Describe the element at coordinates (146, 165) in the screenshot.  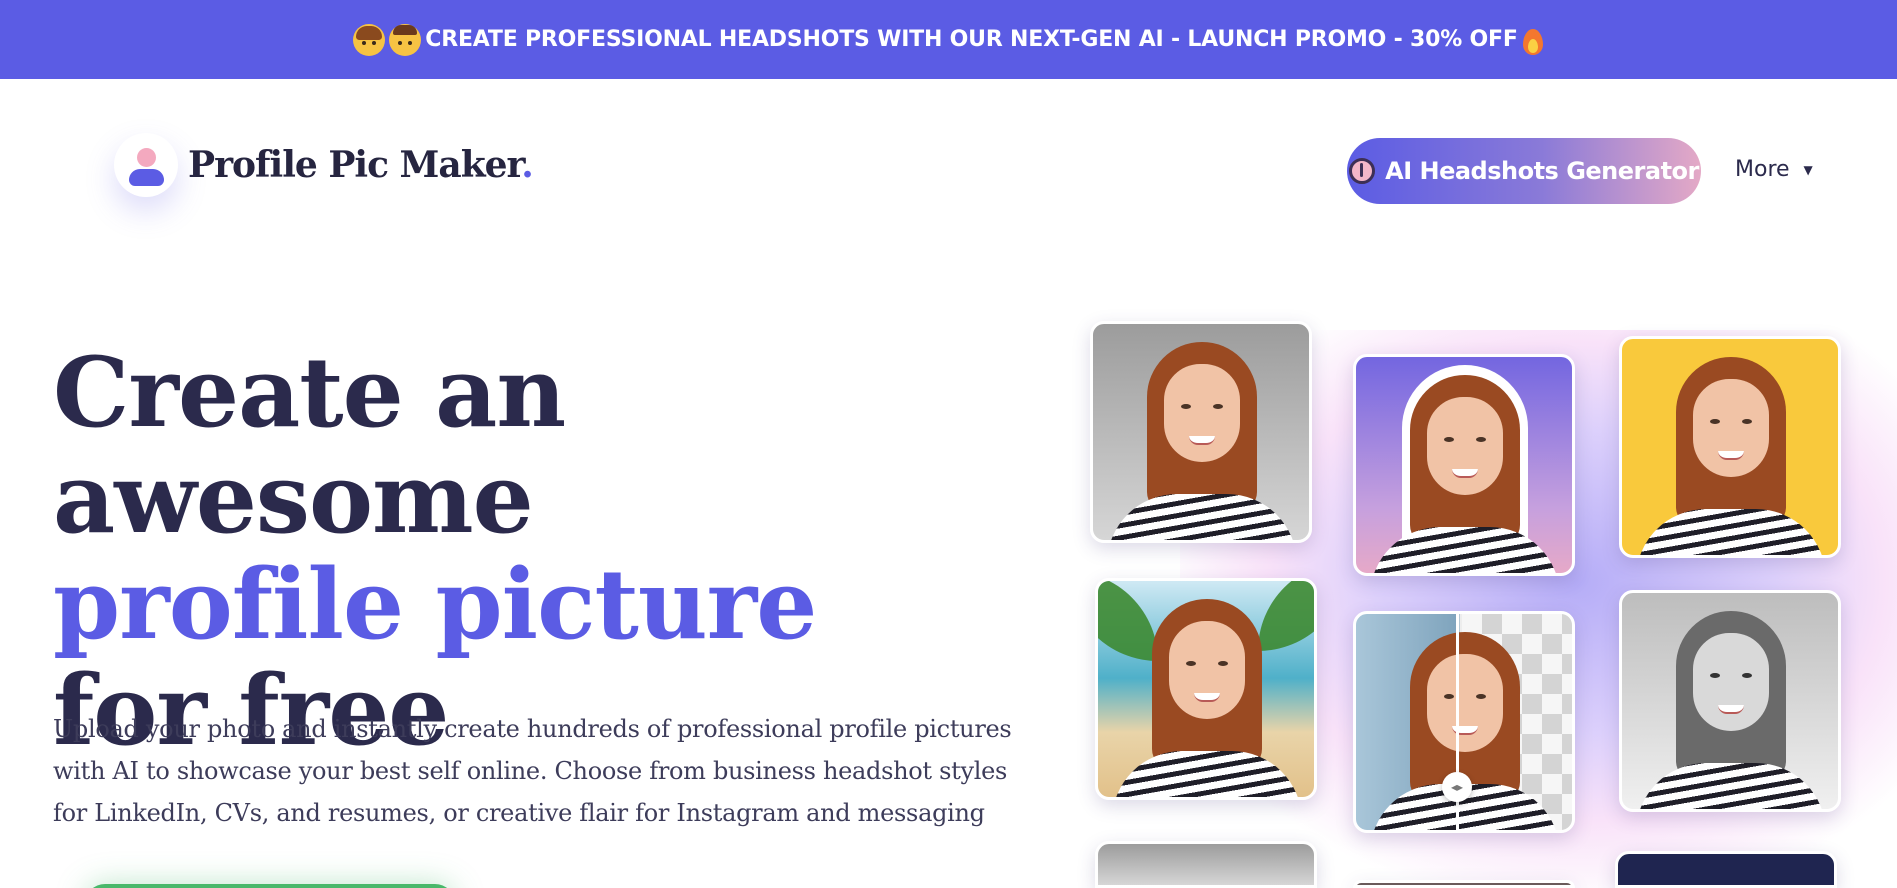
I see `avatar-logo-icon` at that location.